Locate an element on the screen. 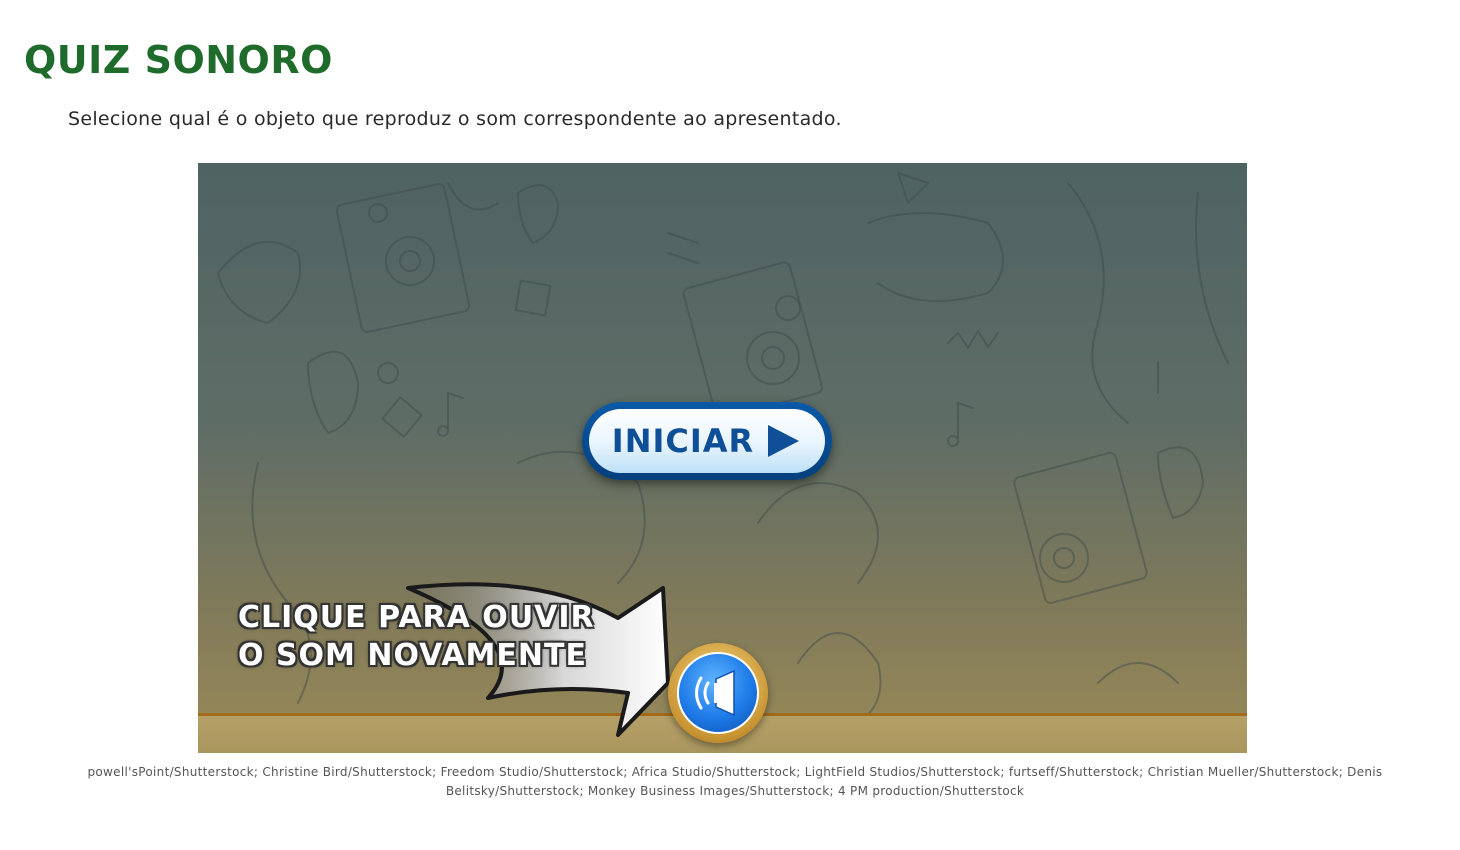  page-title: QUIZ SONORO is located at coordinates (178, 60).